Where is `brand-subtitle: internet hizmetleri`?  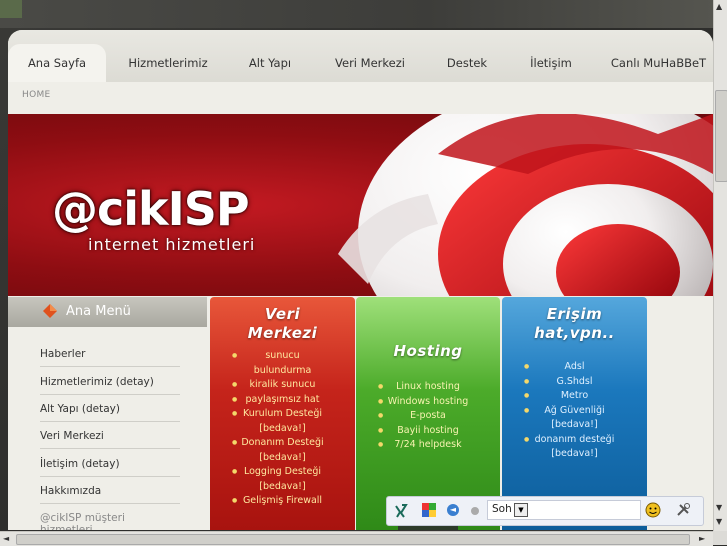 brand-subtitle: internet hizmetleri is located at coordinates (172, 244).